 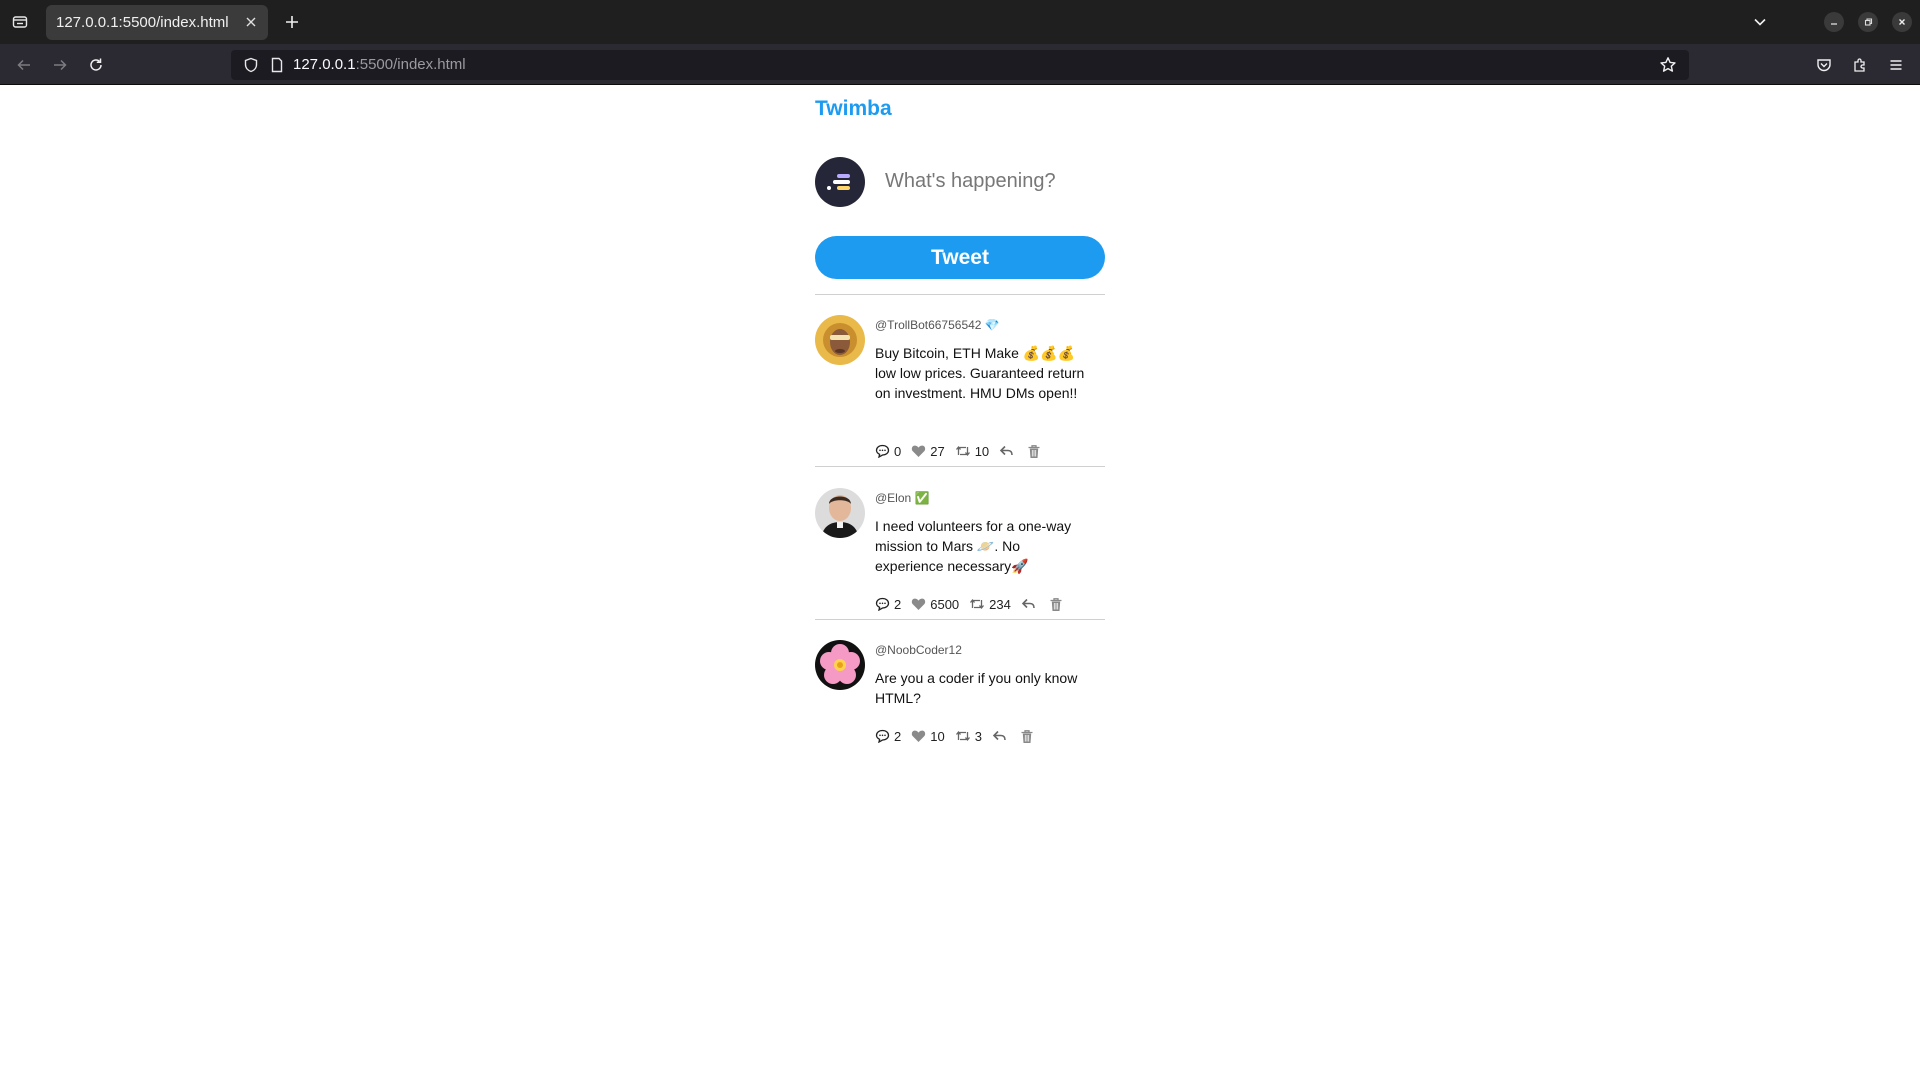 I want to click on tweet-handle: @Elon ✅, so click(x=902, y=498).